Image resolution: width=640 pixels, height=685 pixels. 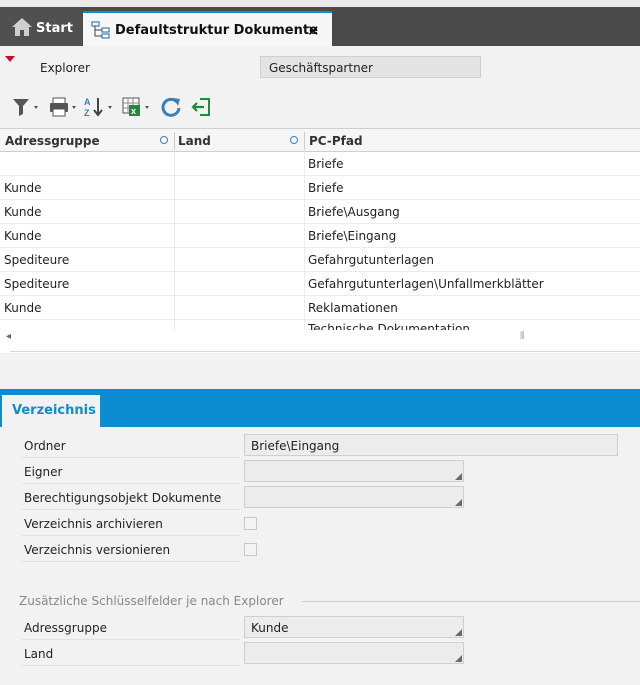 What do you see at coordinates (522, 336) in the screenshot?
I see `scroll-thumb-grip-icon: ⦀` at bounding box center [522, 336].